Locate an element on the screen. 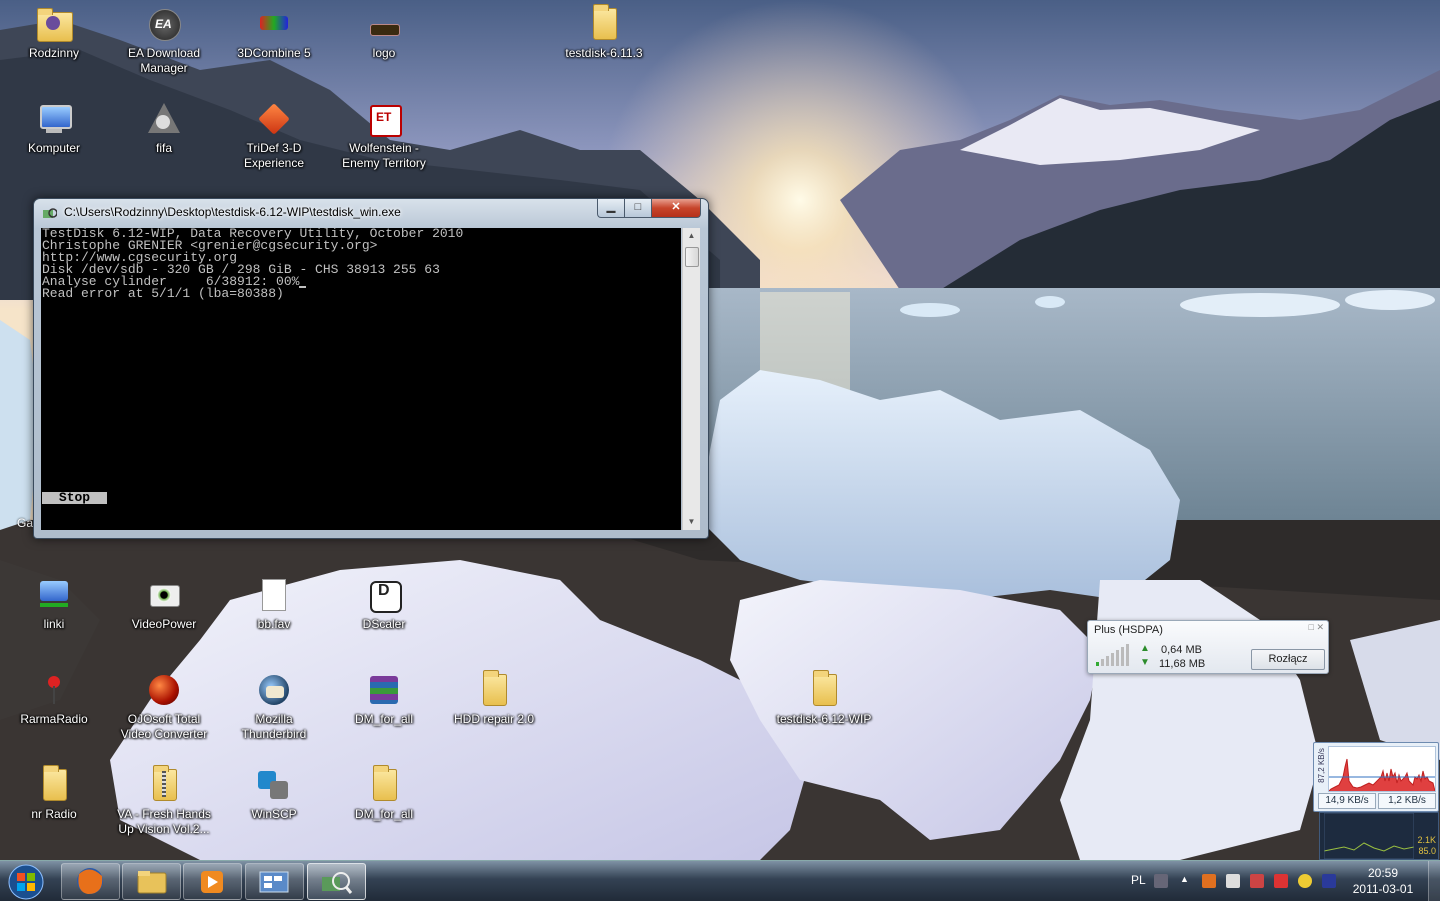 The height and width of the screenshot is (905, 1440). desktop-icon-winscp: WinSCP is located at coordinates (274, 794).